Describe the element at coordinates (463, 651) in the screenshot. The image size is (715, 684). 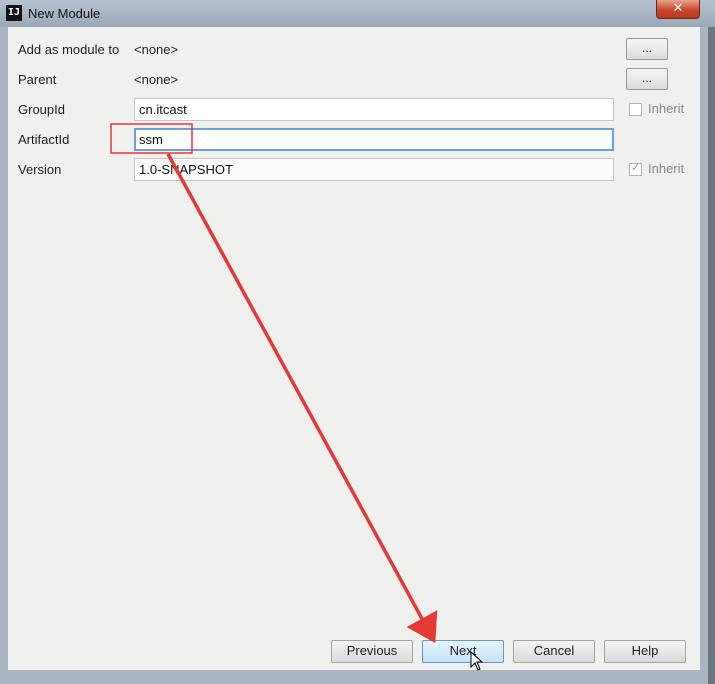
I see `next-button: Next` at that location.